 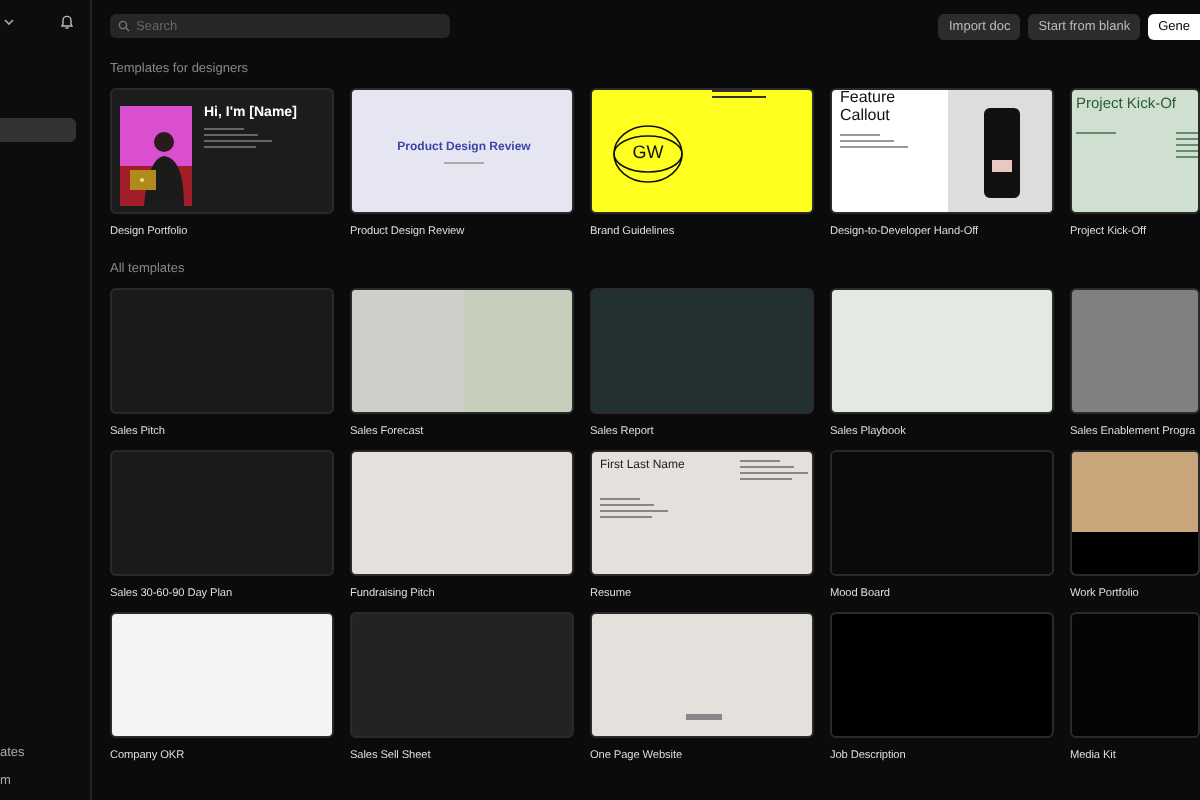 I want to click on phone-icon, so click(x=1002, y=153).